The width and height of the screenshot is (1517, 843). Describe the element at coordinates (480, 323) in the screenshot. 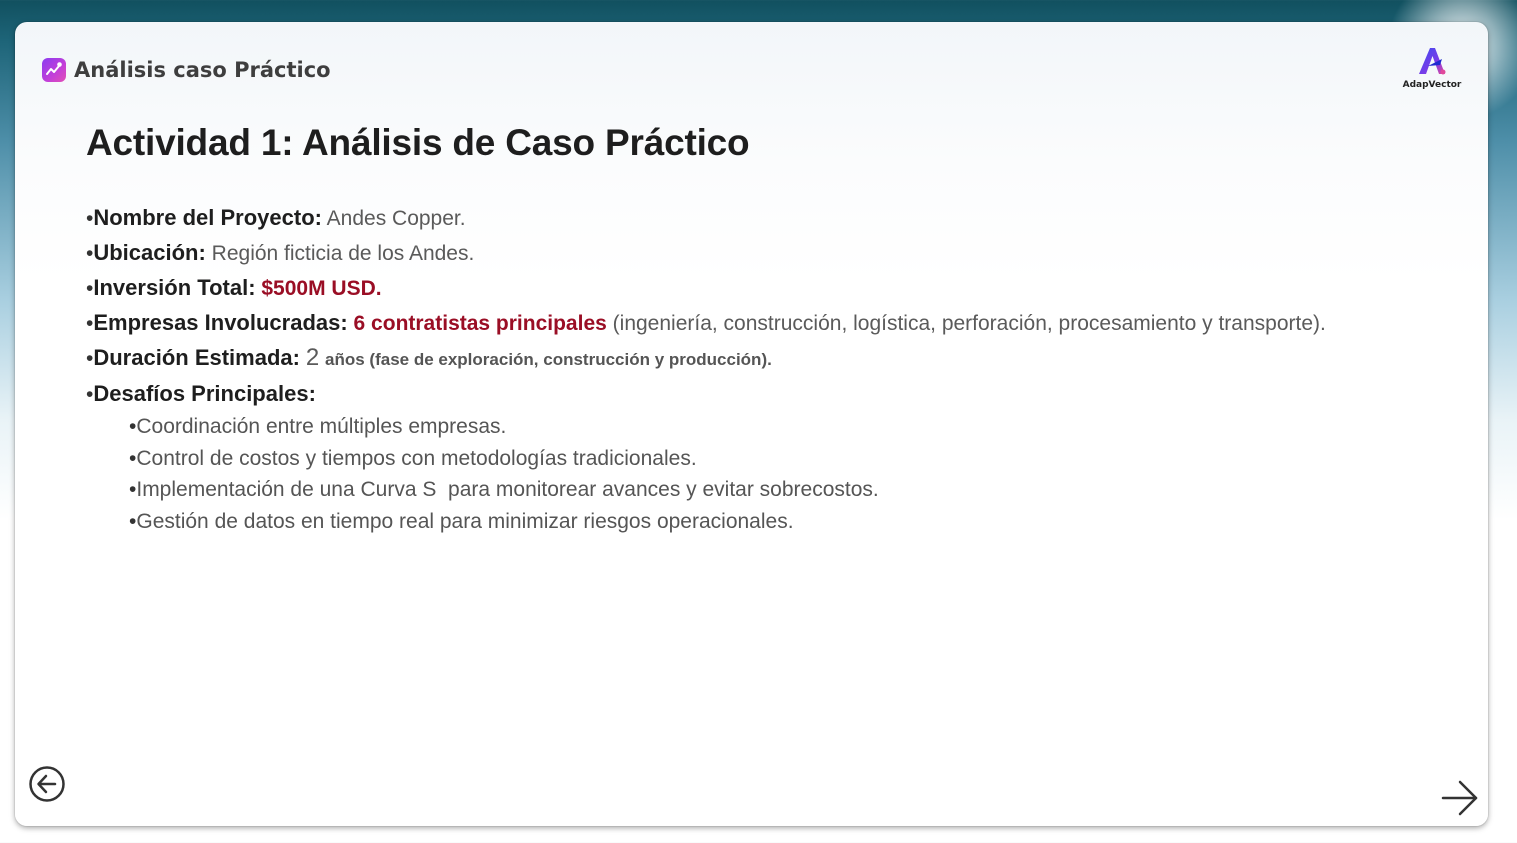

I see `item-highlight: 6 contratistas principales` at that location.